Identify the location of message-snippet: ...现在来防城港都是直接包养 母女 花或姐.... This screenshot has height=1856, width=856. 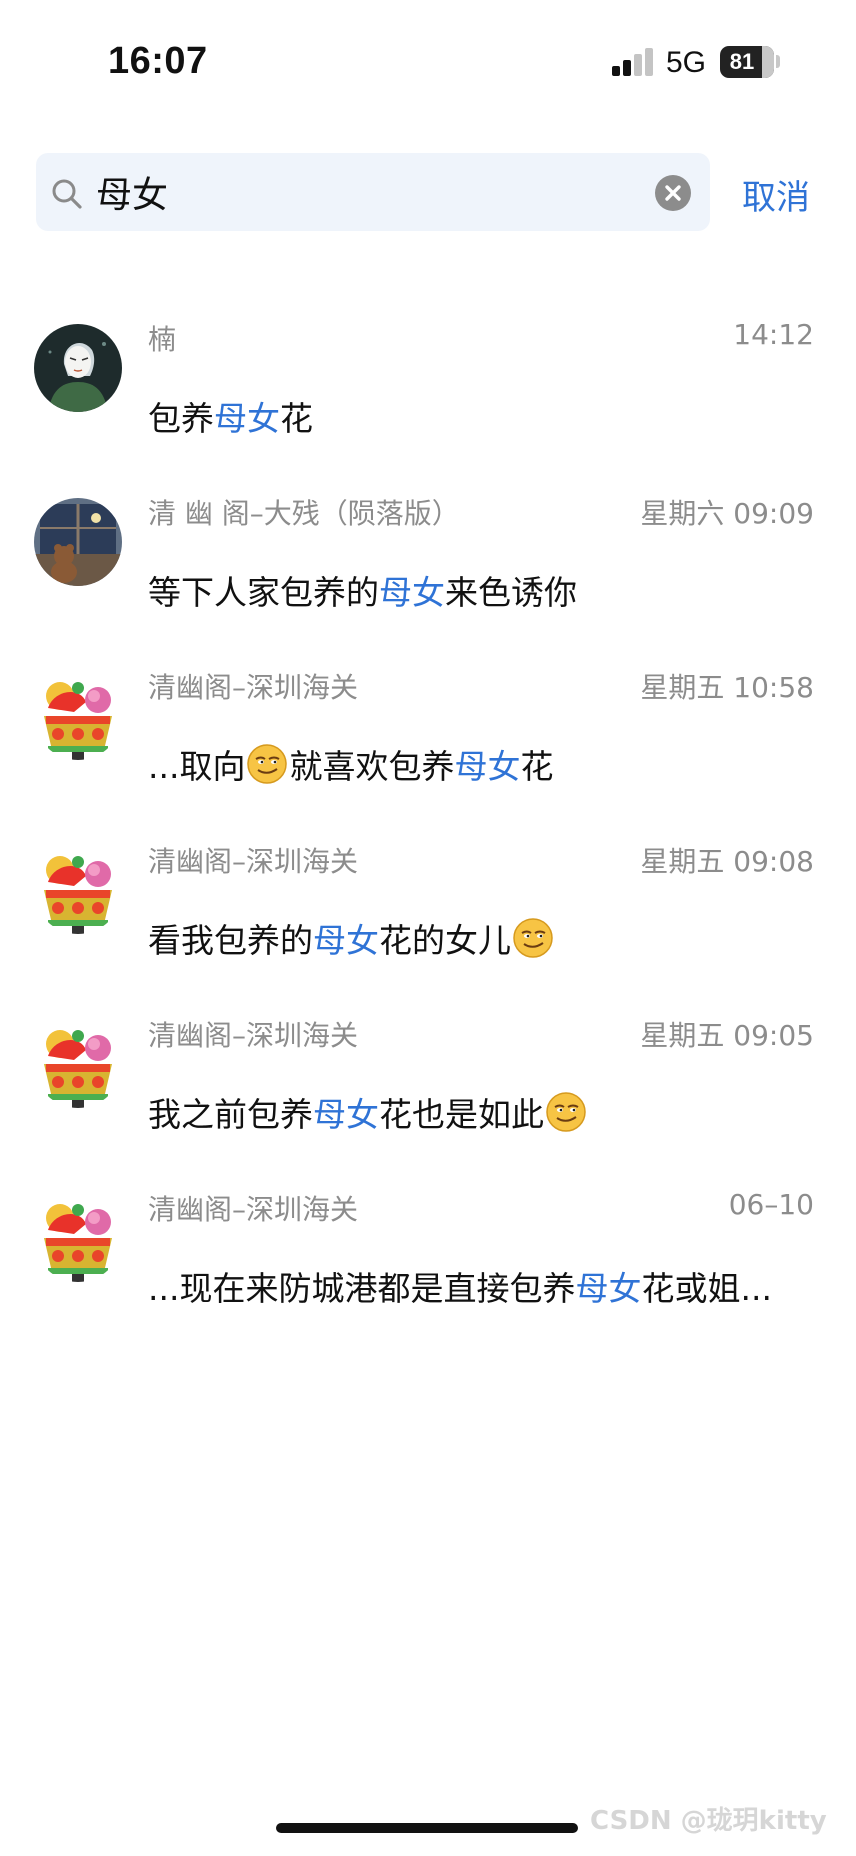
(460, 1286).